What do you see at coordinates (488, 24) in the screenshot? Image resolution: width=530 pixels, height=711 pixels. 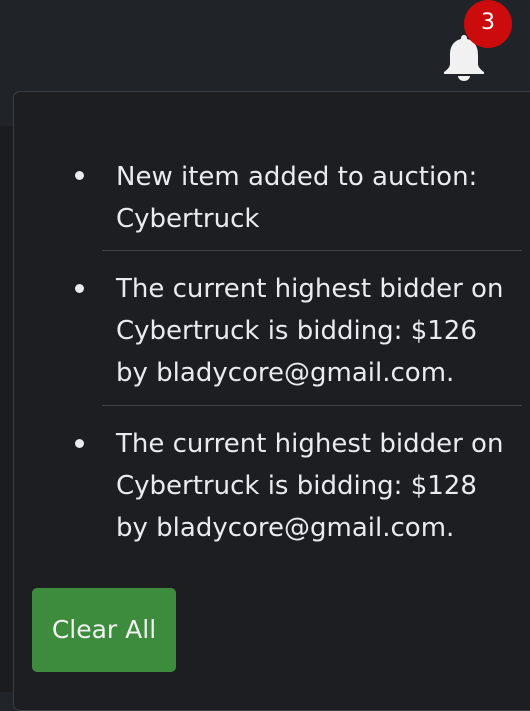 I see `notification-badge: 3` at bounding box center [488, 24].